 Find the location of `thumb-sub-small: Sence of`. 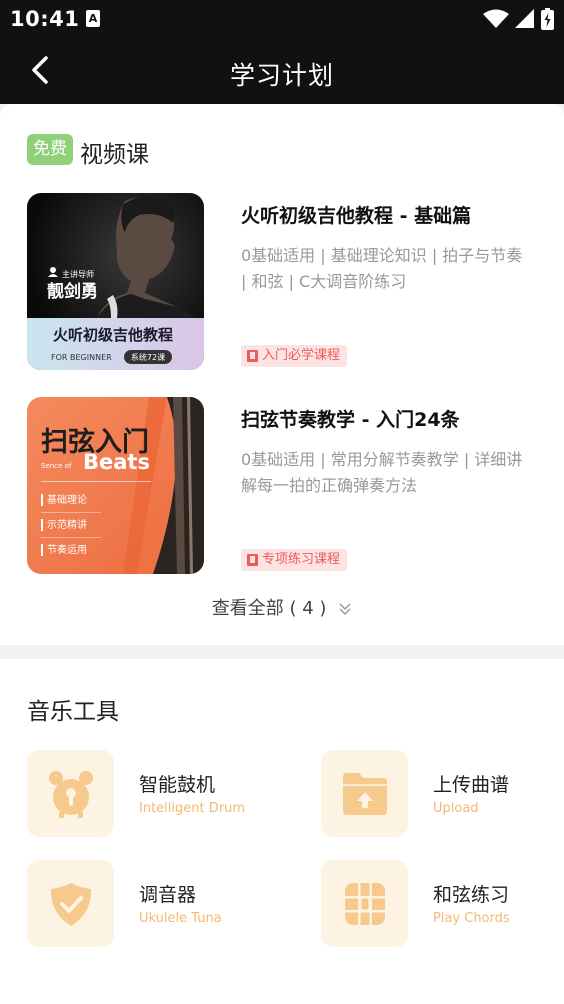

thumb-sub-small: Sence of is located at coordinates (56, 466).